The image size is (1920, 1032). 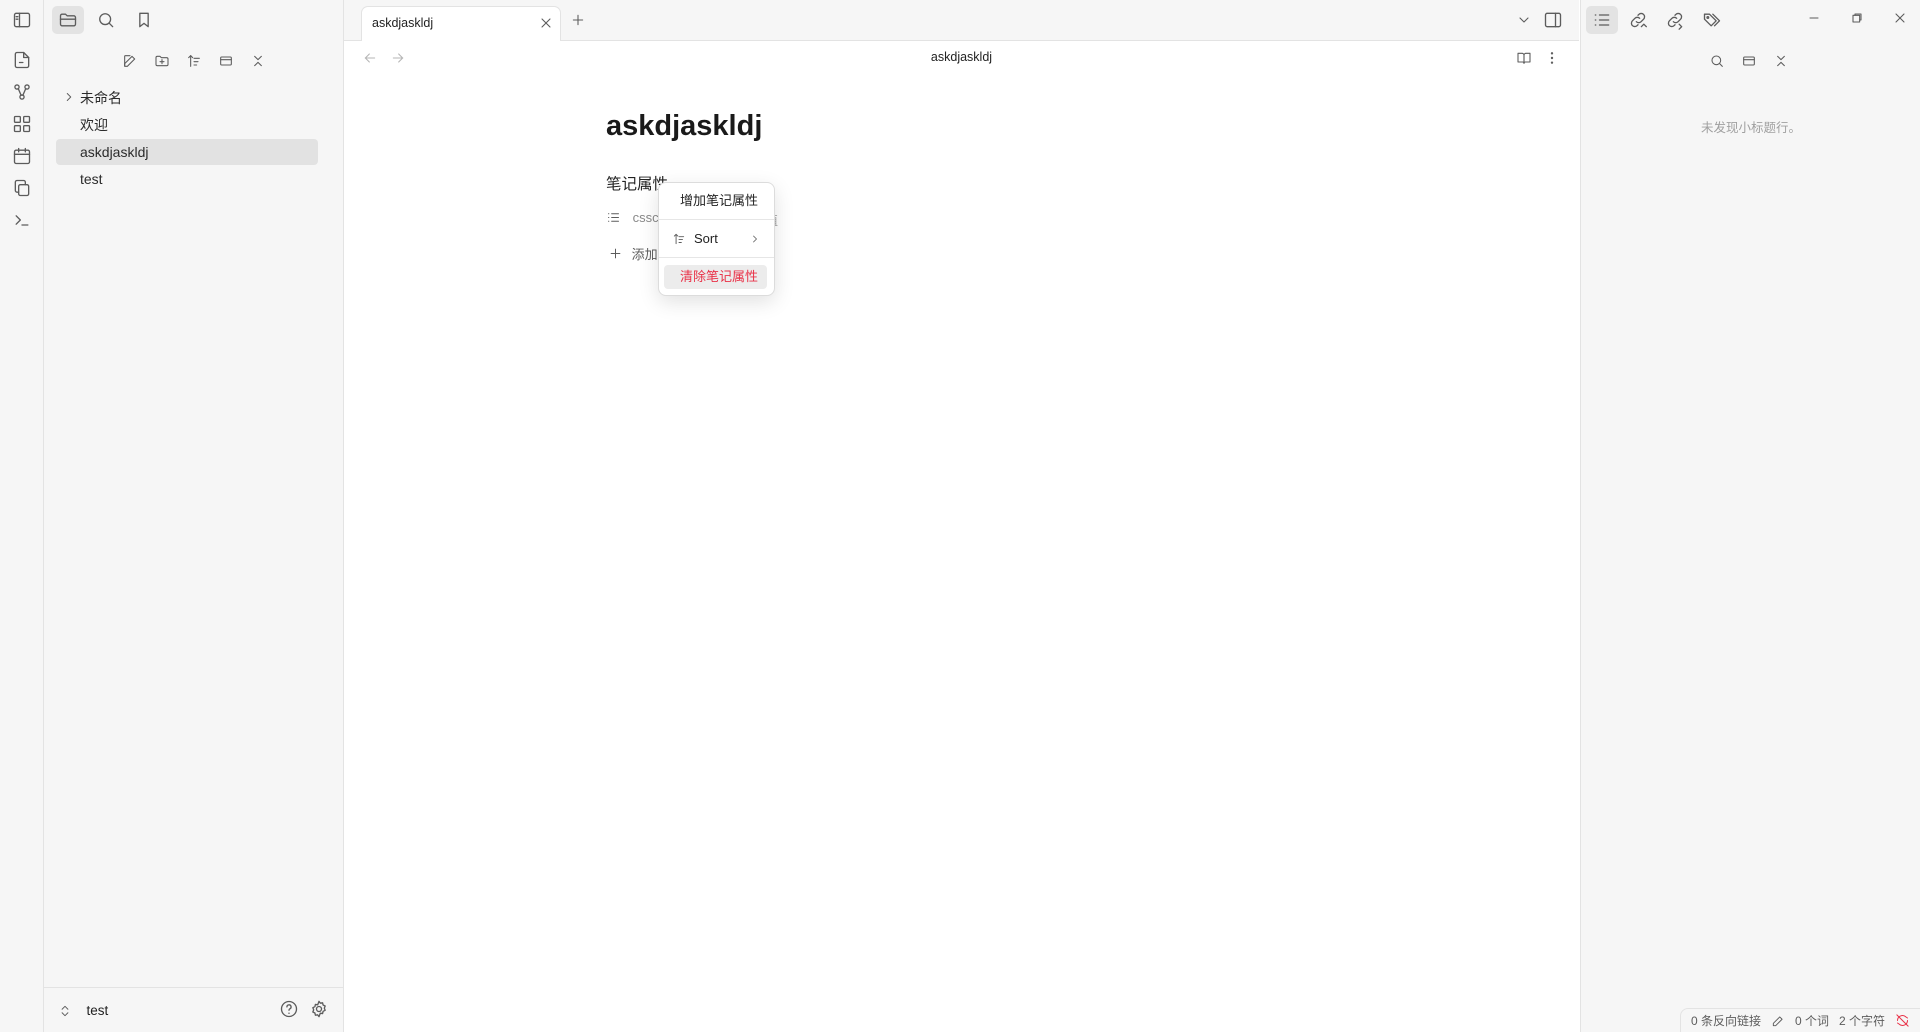 I want to click on toggle-right-sidebar-button, so click(x=1553, y=20).